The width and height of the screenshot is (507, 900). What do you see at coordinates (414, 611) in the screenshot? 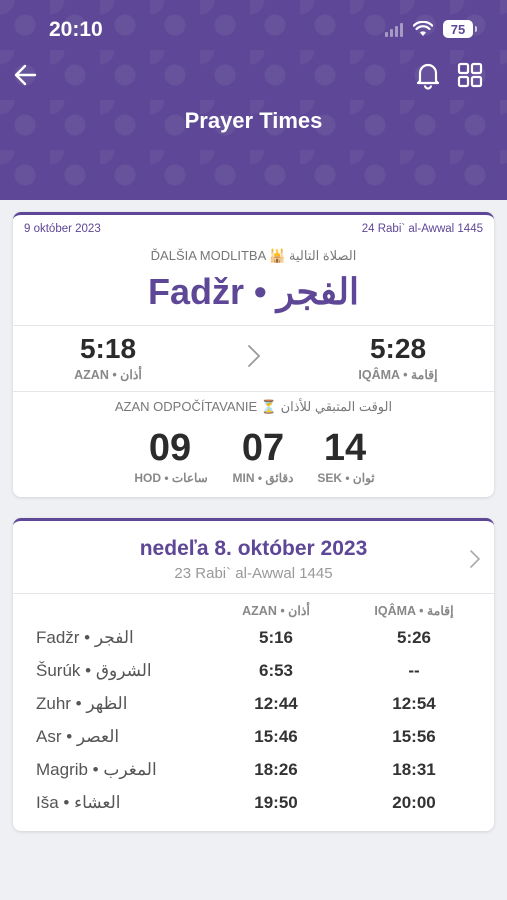
I see `column-header-iqama: IQÂMA • إقامة` at bounding box center [414, 611].